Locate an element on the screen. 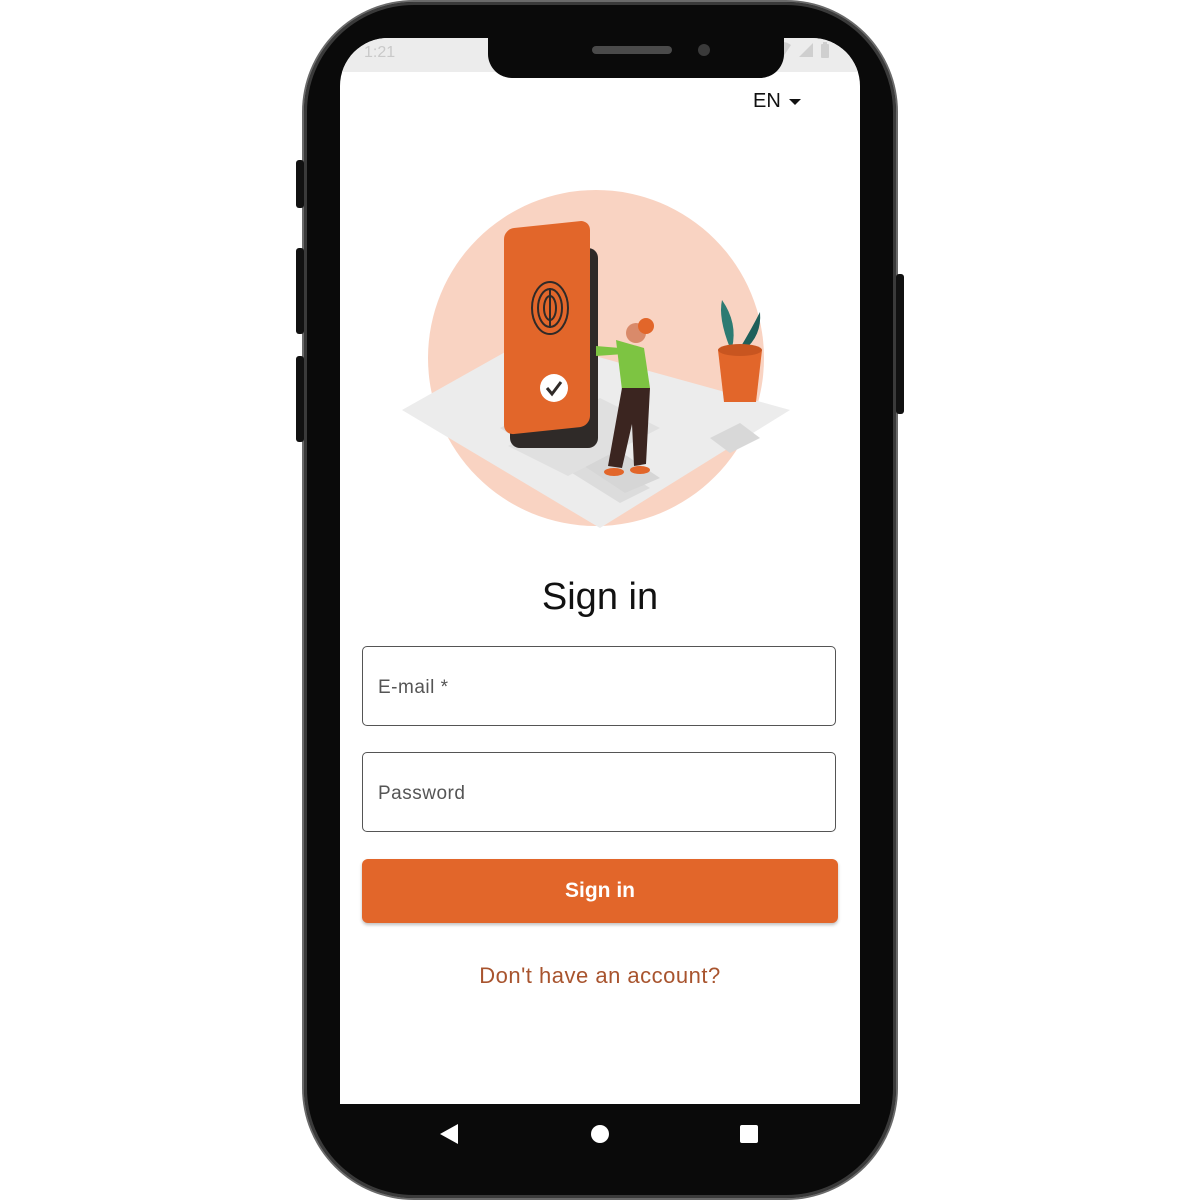 This screenshot has height=1200, width=1200. front-camera is located at coordinates (704, 50).